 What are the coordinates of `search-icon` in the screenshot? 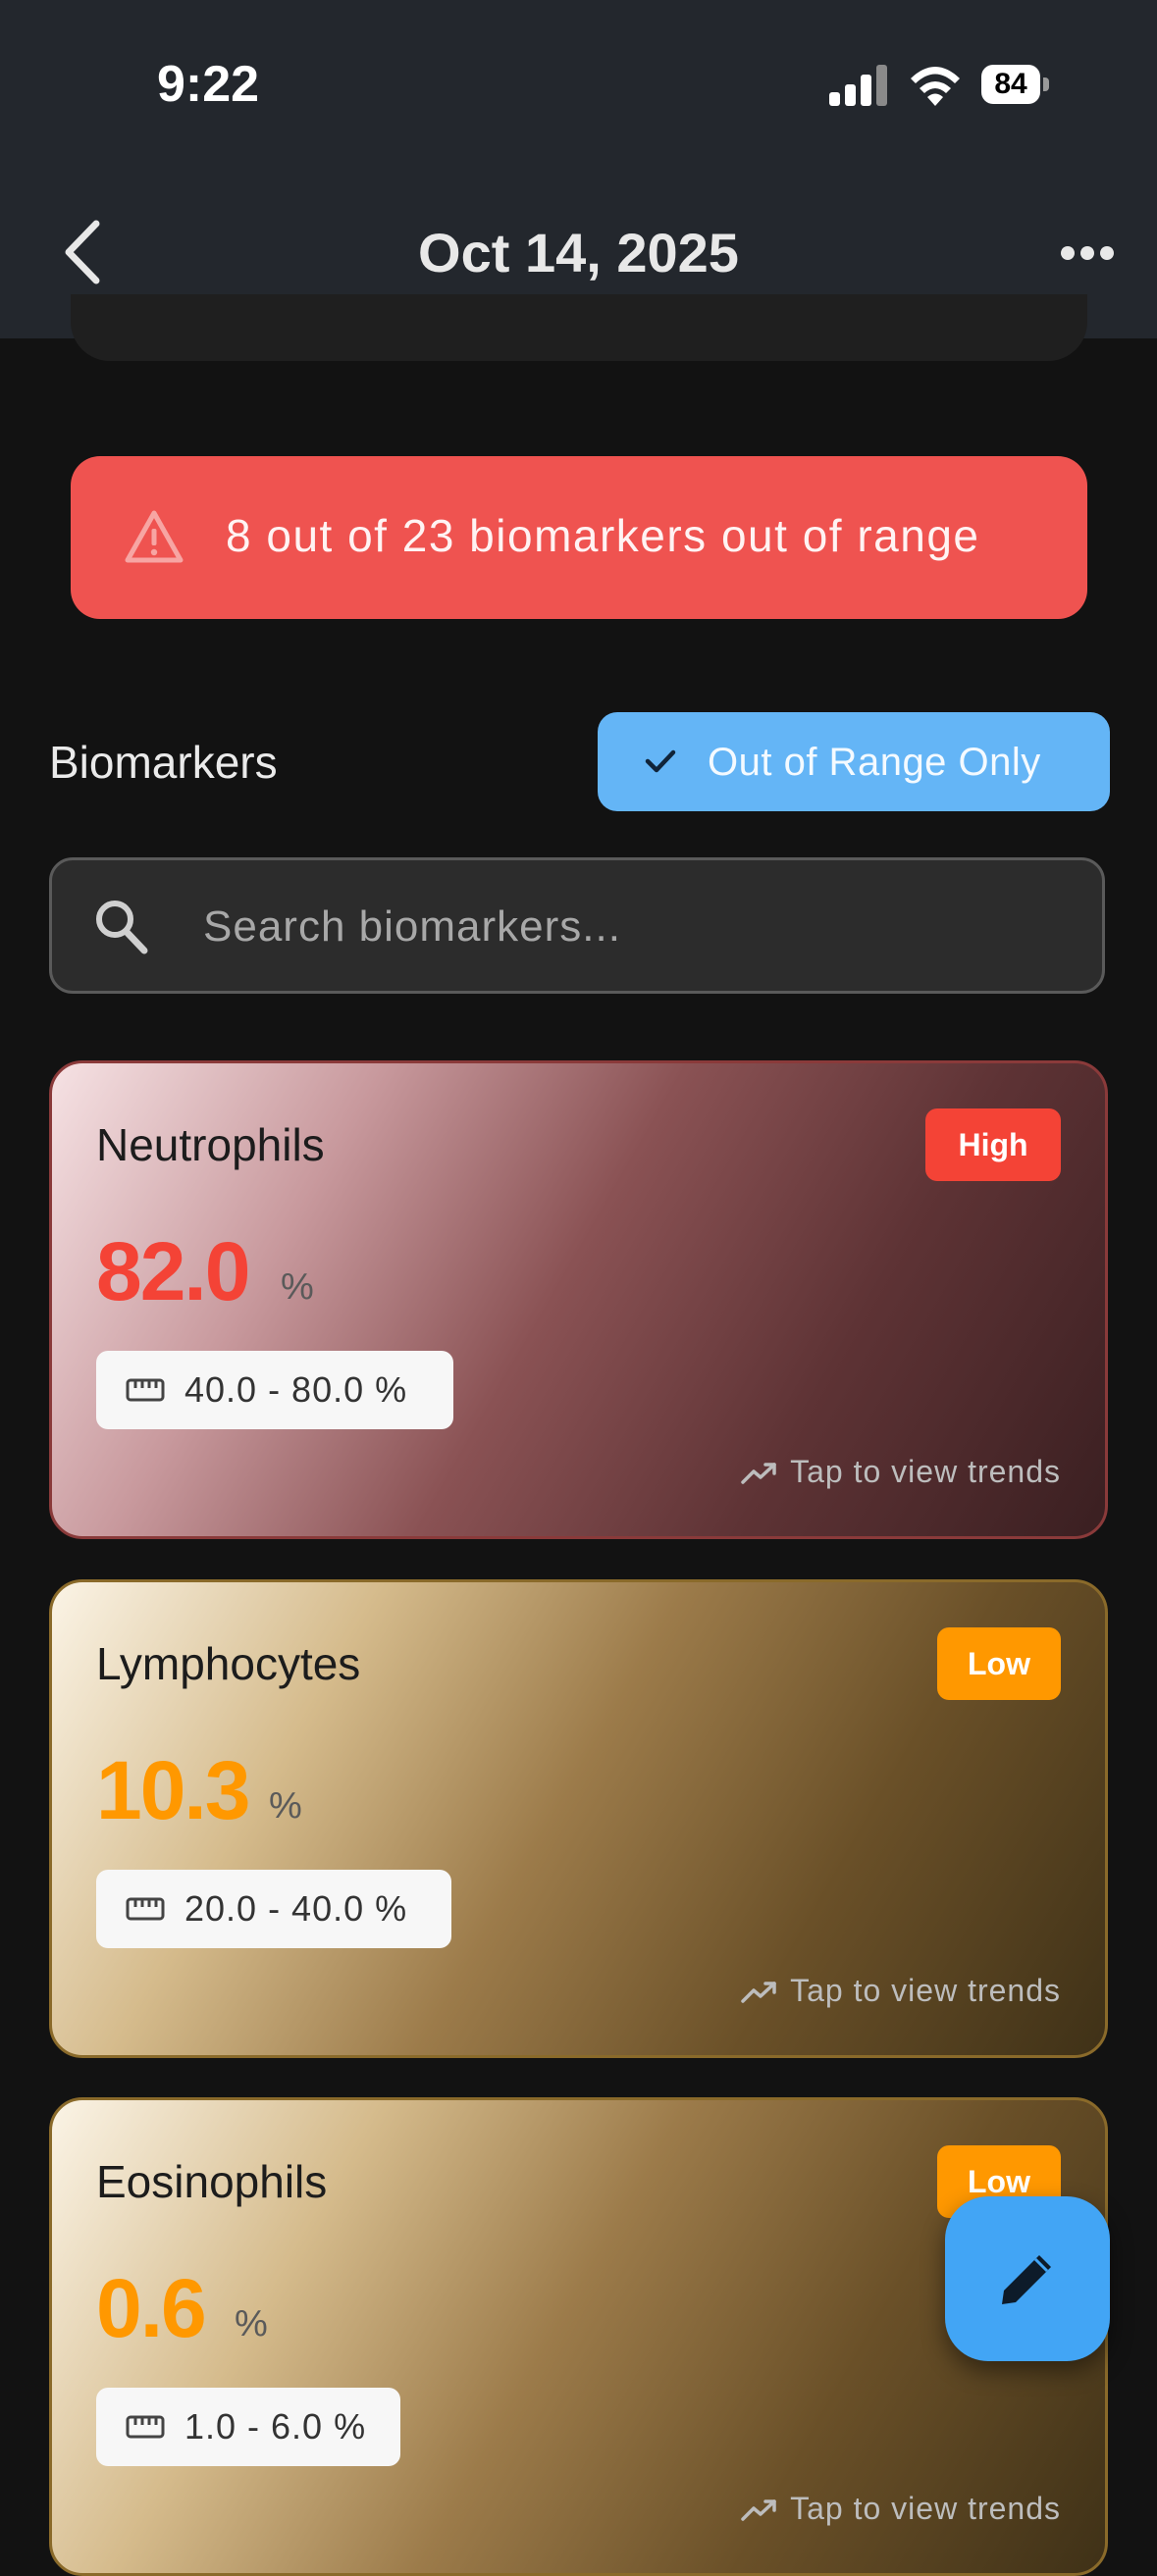 It's located at (122, 927).